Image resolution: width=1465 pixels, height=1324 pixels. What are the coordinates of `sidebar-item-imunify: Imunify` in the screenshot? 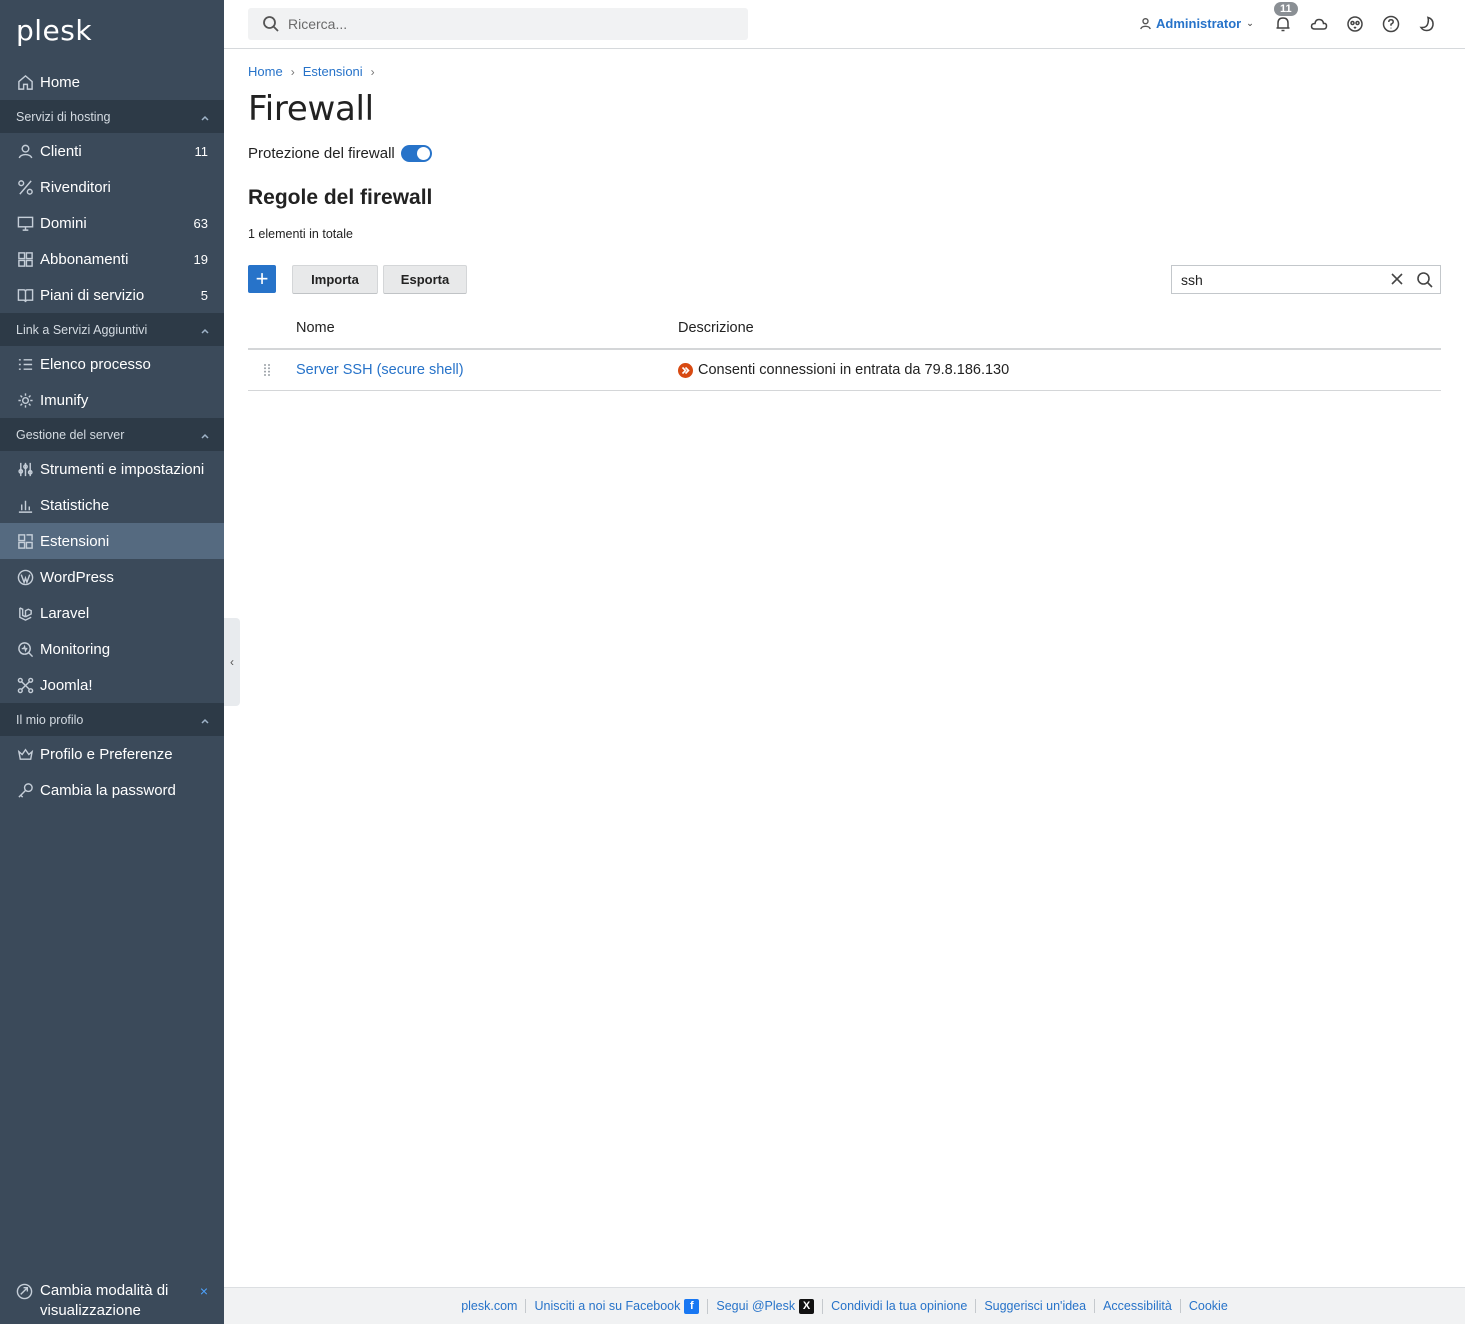 It's located at (112, 400).